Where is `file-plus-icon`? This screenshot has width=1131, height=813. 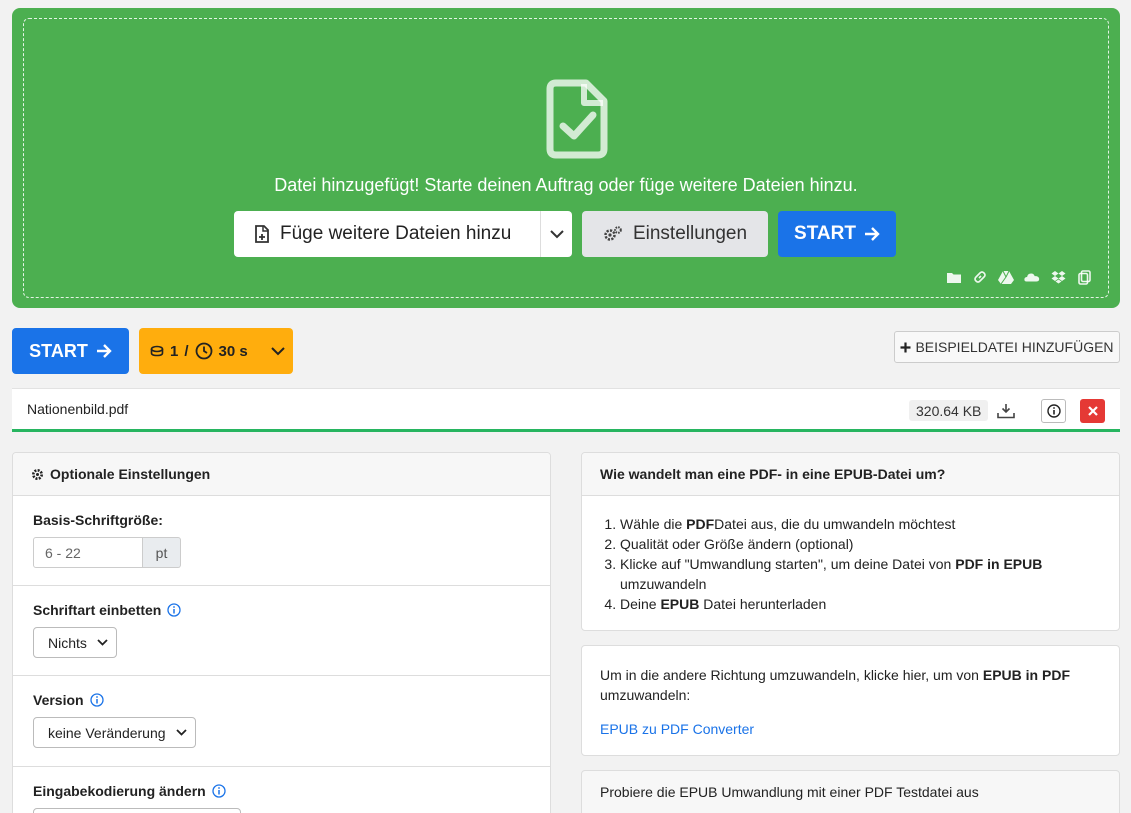
file-plus-icon is located at coordinates (262, 233).